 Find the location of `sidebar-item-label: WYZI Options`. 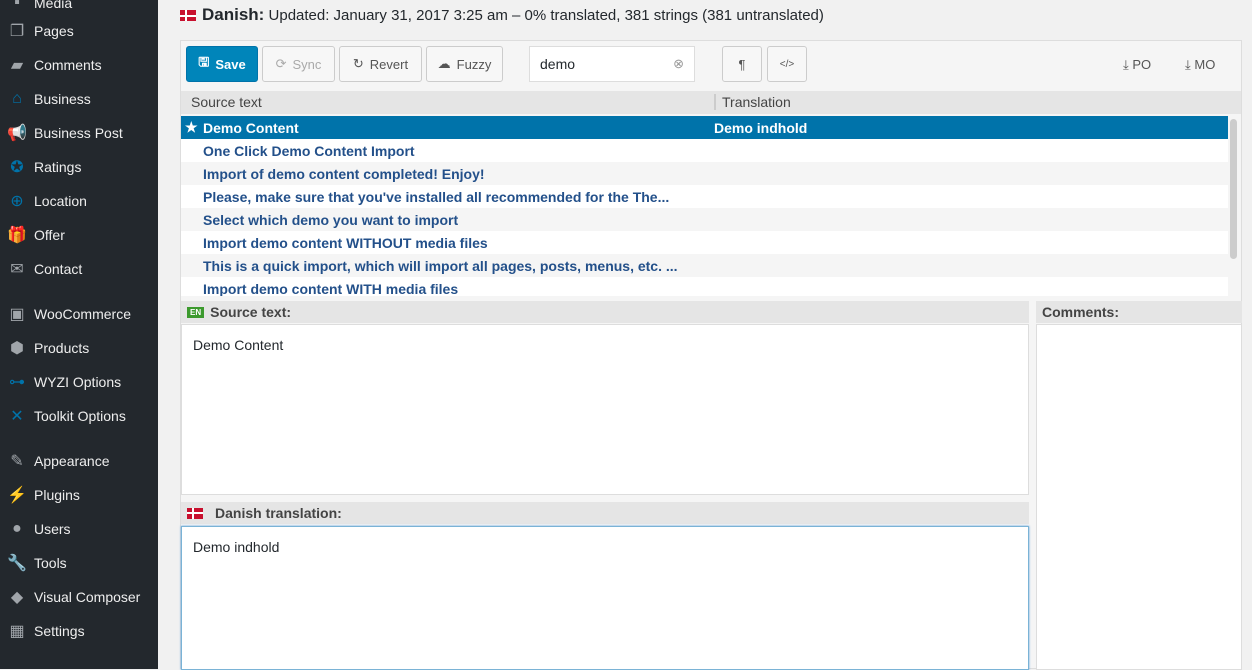

sidebar-item-label: WYZI Options is located at coordinates (78, 382).